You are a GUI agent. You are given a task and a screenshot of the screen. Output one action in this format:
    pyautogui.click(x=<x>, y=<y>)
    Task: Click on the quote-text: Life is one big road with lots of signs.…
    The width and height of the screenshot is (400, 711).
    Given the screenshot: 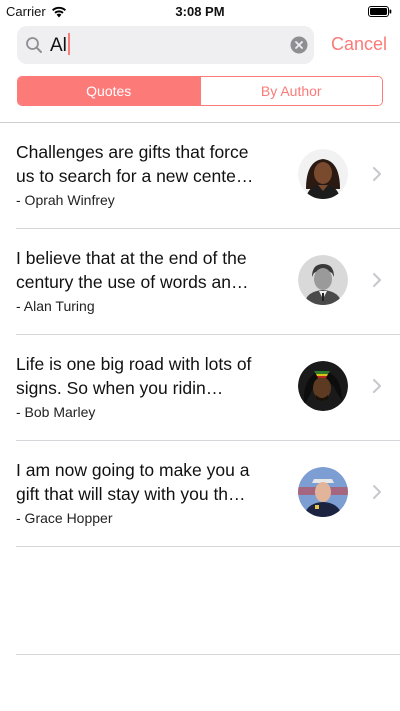 What is the action you would take?
    pyautogui.click(x=134, y=376)
    